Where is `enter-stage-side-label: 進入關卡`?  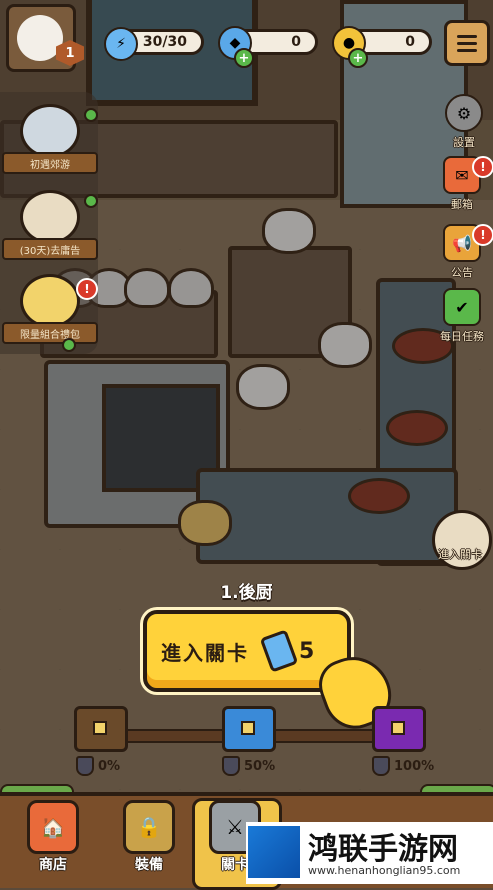
enter-stage-side-label: 進入關卡 is located at coordinates (460, 554).